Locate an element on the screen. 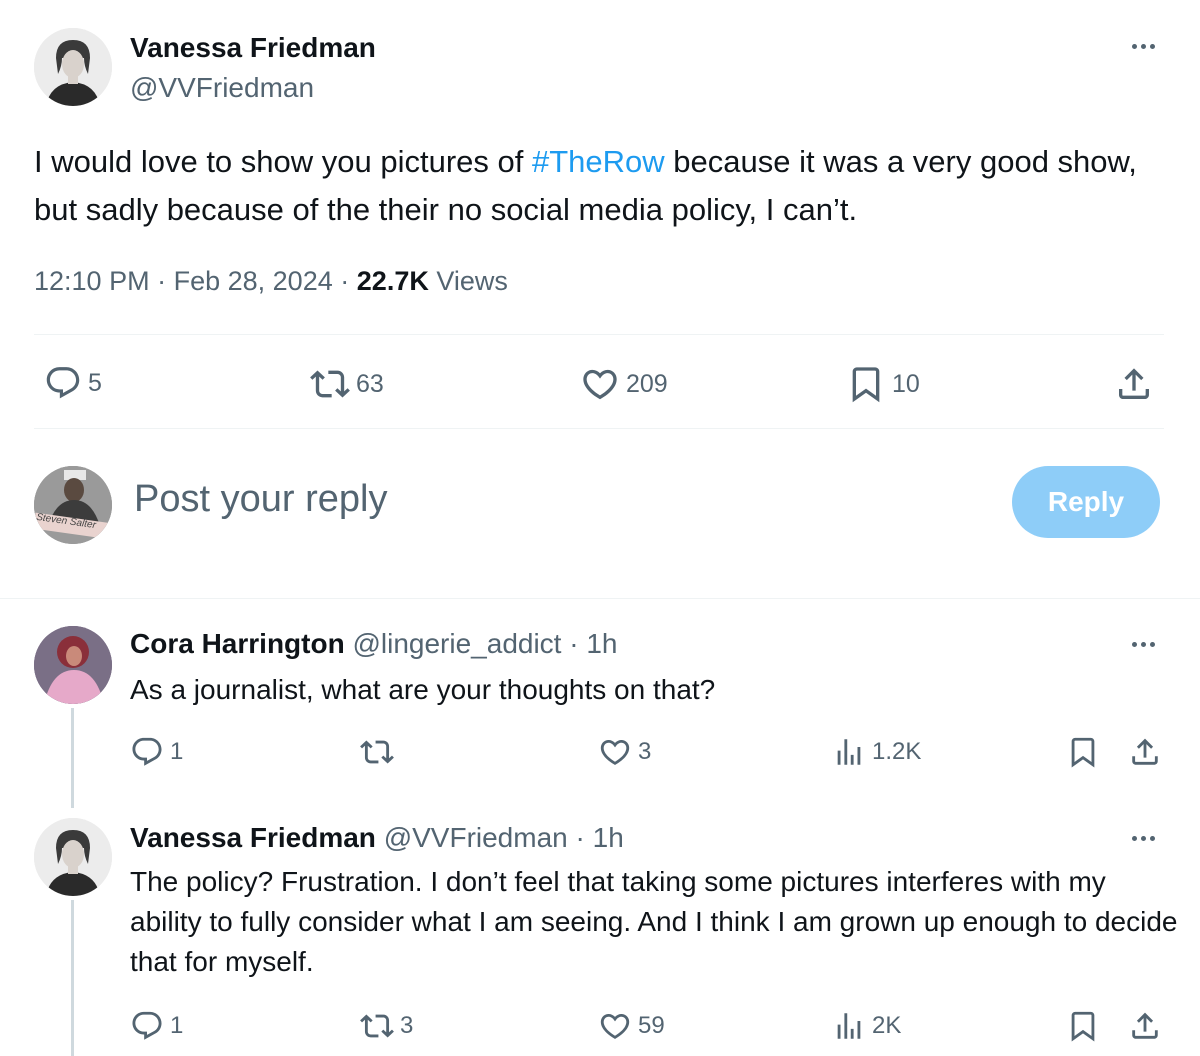 The height and width of the screenshot is (1056, 1200). reply-header: Cora Harrington @lingerie_addict · 1h is located at coordinates (374, 644).